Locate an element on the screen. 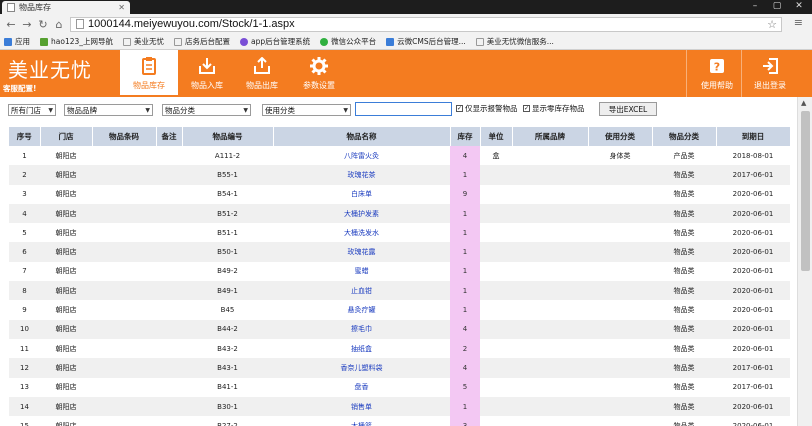 This screenshot has width=812, height=426. table-cell: 香奈儿塑料袋 is located at coordinates (361, 368).